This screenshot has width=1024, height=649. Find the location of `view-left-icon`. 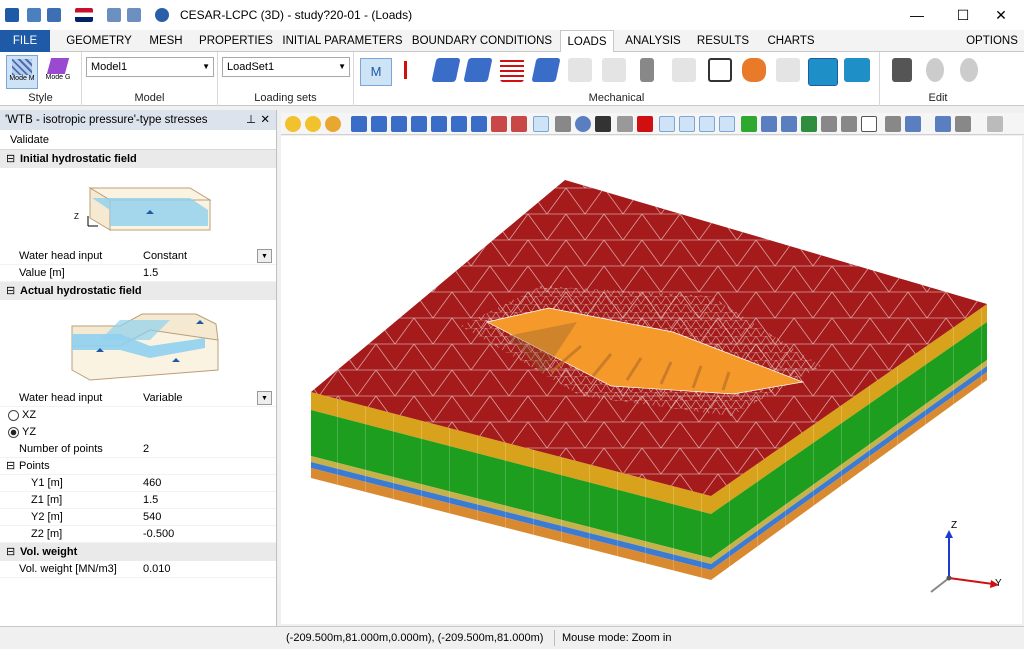

view-left-icon is located at coordinates (399, 124).